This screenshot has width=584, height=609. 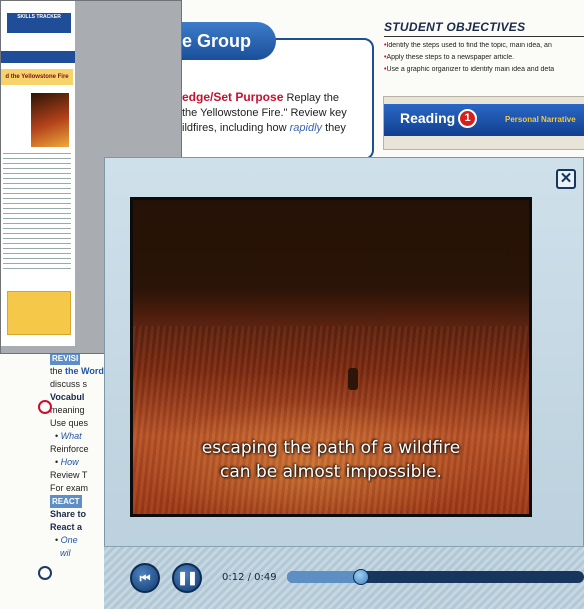 What do you see at coordinates (264, 113) in the screenshot?
I see `purpose-text-2: the Yellowstone Fire." Review key` at bounding box center [264, 113].